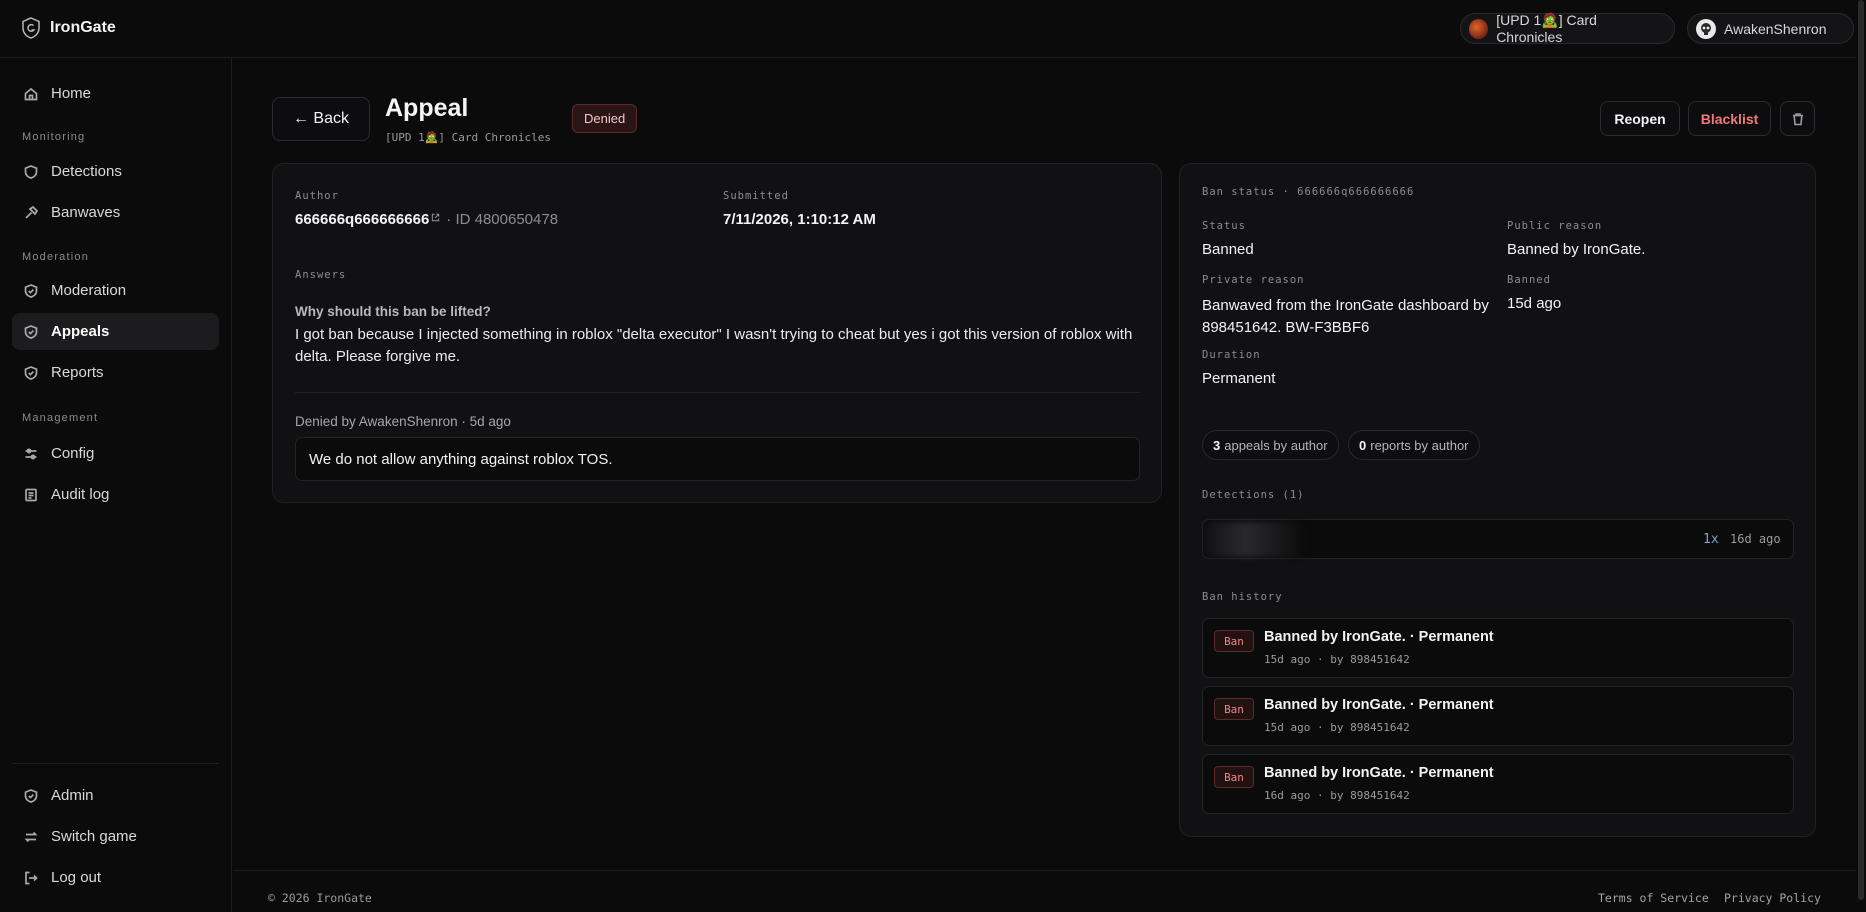  I want to click on trash-icon, so click(1797, 118).